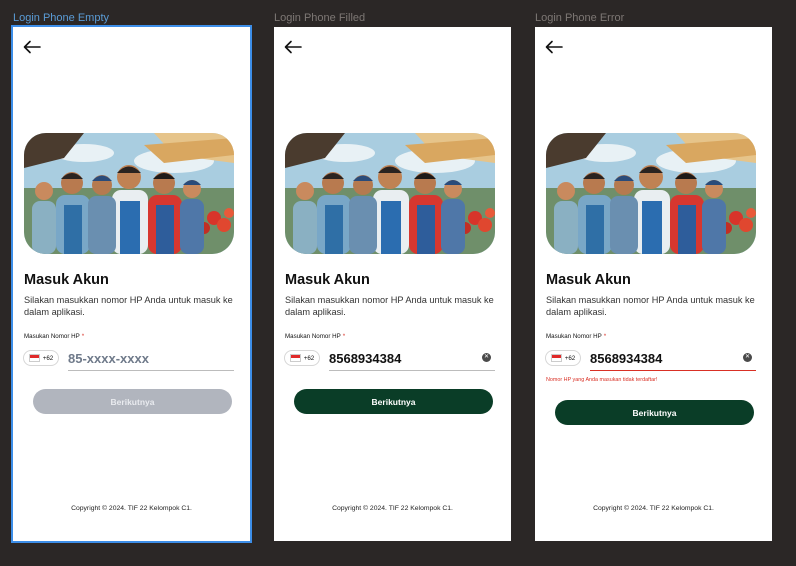 The height and width of the screenshot is (566, 796). I want to click on frame-label-empty: Login Phone Empty, so click(61, 18).